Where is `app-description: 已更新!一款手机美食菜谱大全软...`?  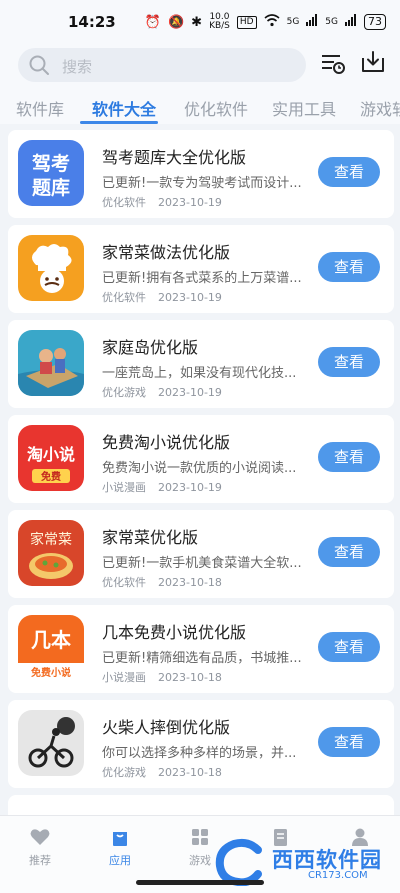 app-description: 已更新!一款手机美食菜谱大全软... is located at coordinates (202, 563).